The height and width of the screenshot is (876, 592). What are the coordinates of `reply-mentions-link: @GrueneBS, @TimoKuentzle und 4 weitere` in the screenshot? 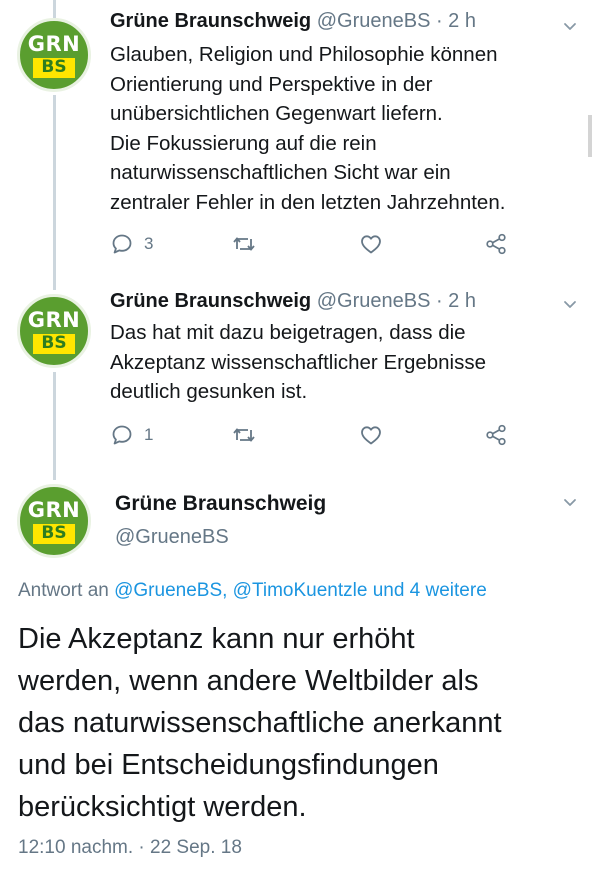 It's located at (300, 590).